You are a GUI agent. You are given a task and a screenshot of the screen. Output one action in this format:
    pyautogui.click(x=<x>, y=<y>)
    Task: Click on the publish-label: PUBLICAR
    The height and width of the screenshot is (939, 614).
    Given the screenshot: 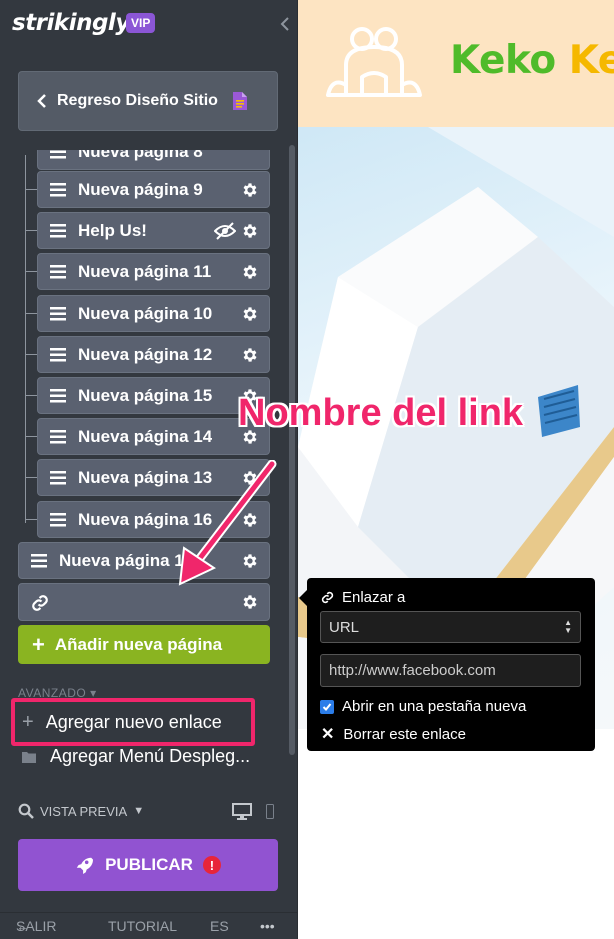 What is the action you would take?
    pyautogui.click(x=149, y=864)
    